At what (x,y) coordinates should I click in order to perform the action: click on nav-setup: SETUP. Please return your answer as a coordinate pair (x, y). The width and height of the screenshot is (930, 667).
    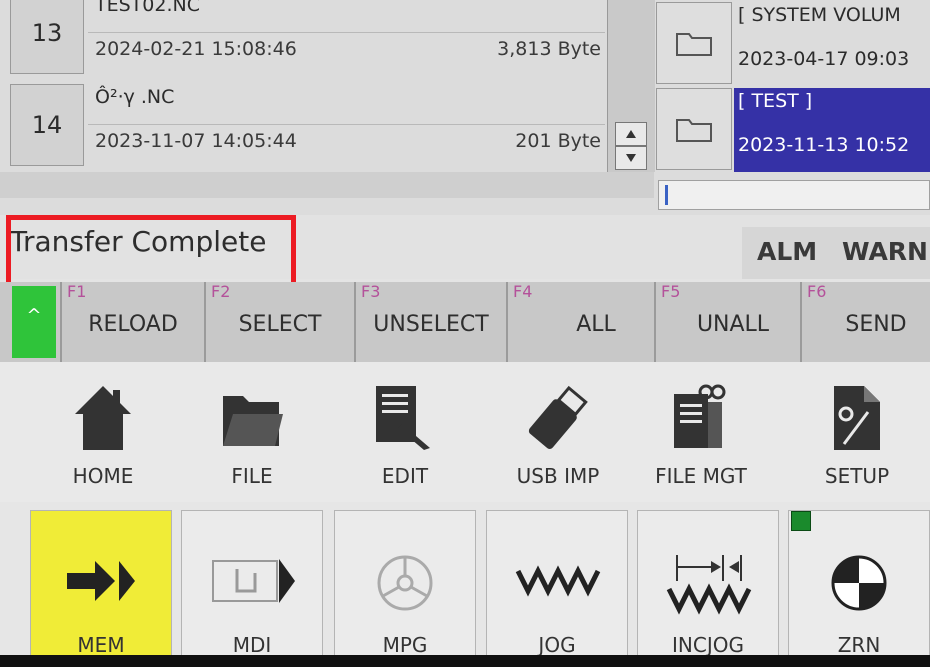
    Looking at the image, I should click on (857, 432).